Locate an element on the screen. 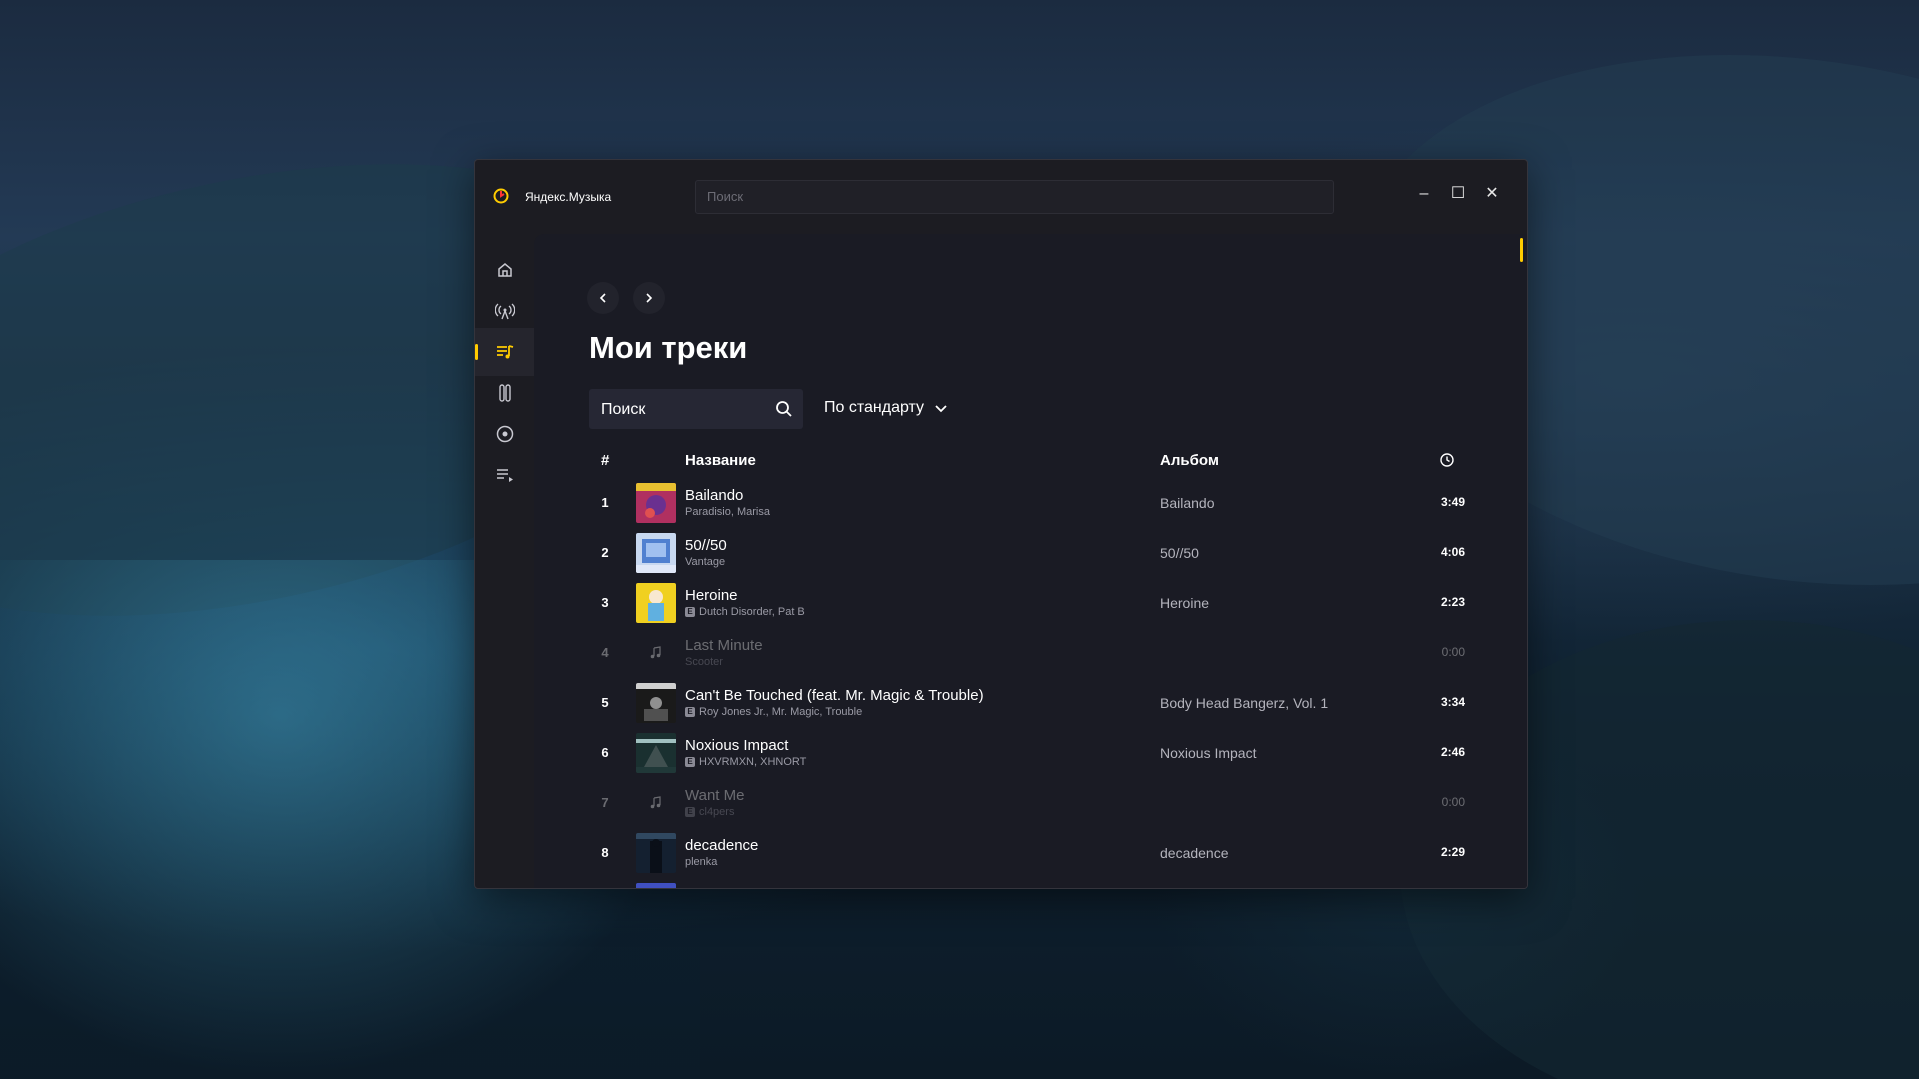 Image resolution: width=1919 pixels, height=1079 pixels. chevron-right-icon is located at coordinates (649, 298).